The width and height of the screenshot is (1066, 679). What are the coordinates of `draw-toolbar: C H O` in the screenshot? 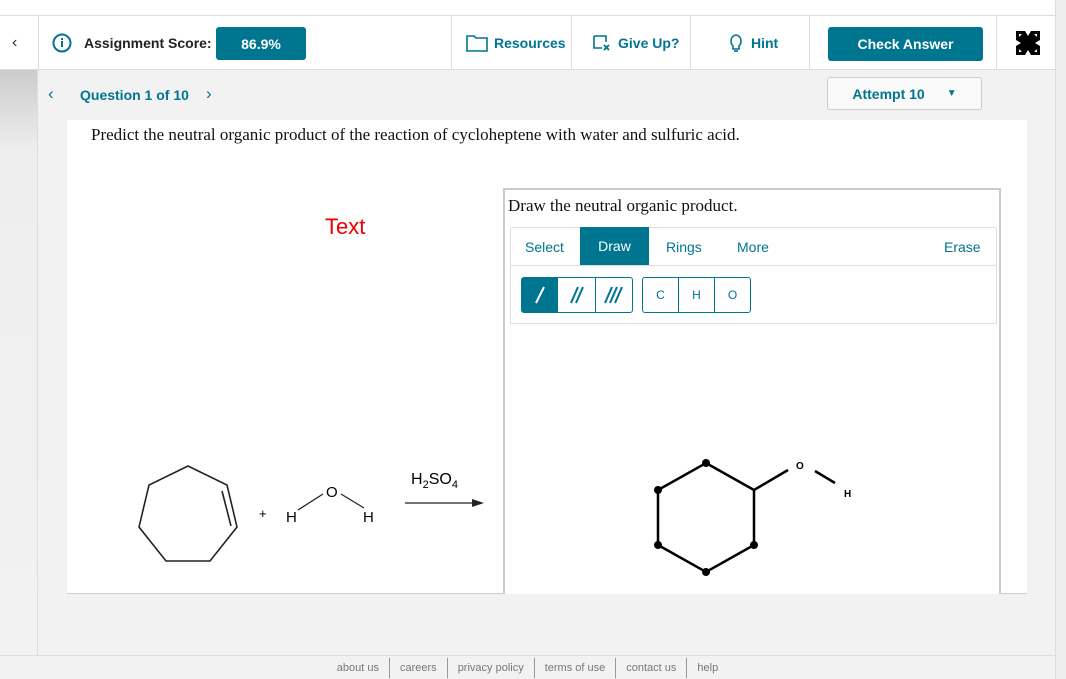 It's located at (753, 294).